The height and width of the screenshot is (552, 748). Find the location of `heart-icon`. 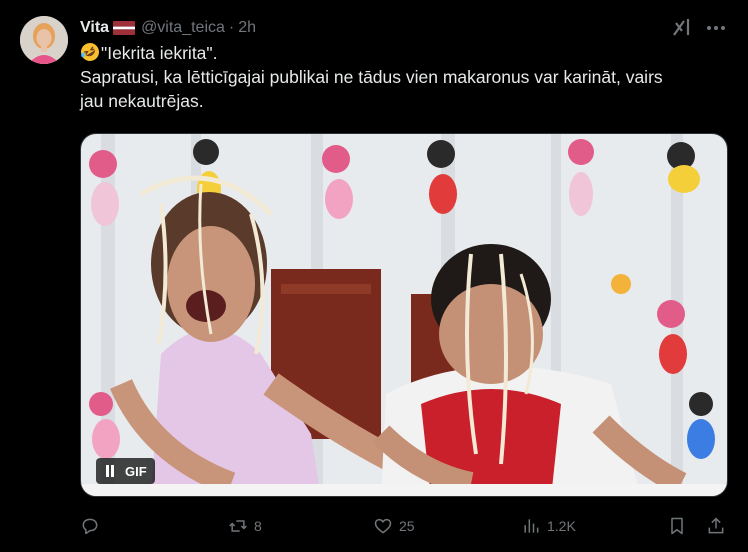

heart-icon is located at coordinates (383, 526).